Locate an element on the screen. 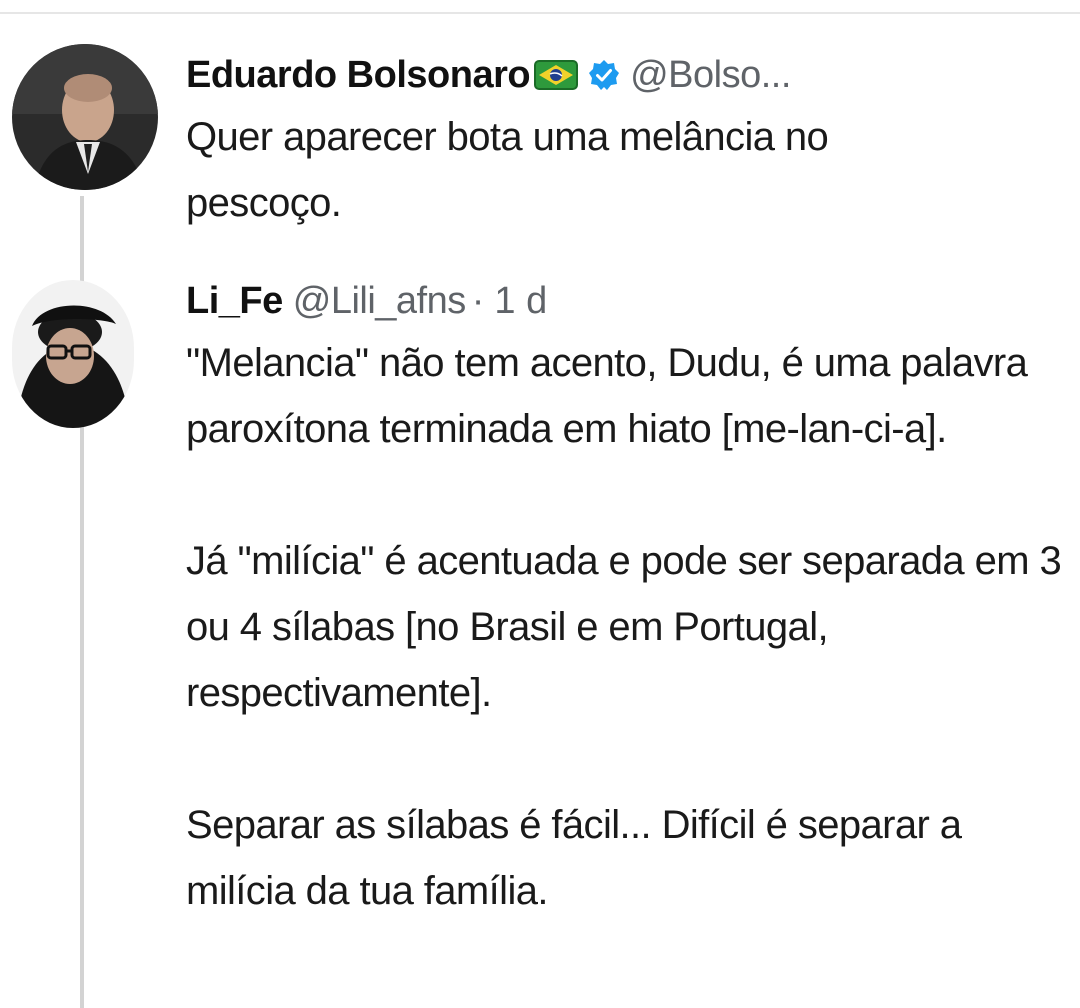  avatar-eduardo-bolsonaro is located at coordinates (85, 117).